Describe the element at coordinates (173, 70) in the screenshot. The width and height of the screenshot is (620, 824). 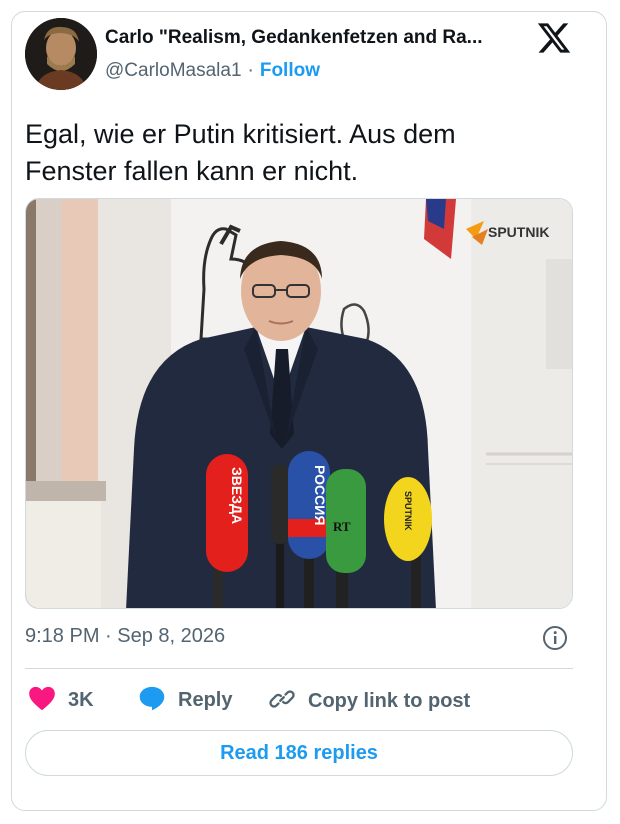
I see `user-handle: @CarloMasala1` at that location.